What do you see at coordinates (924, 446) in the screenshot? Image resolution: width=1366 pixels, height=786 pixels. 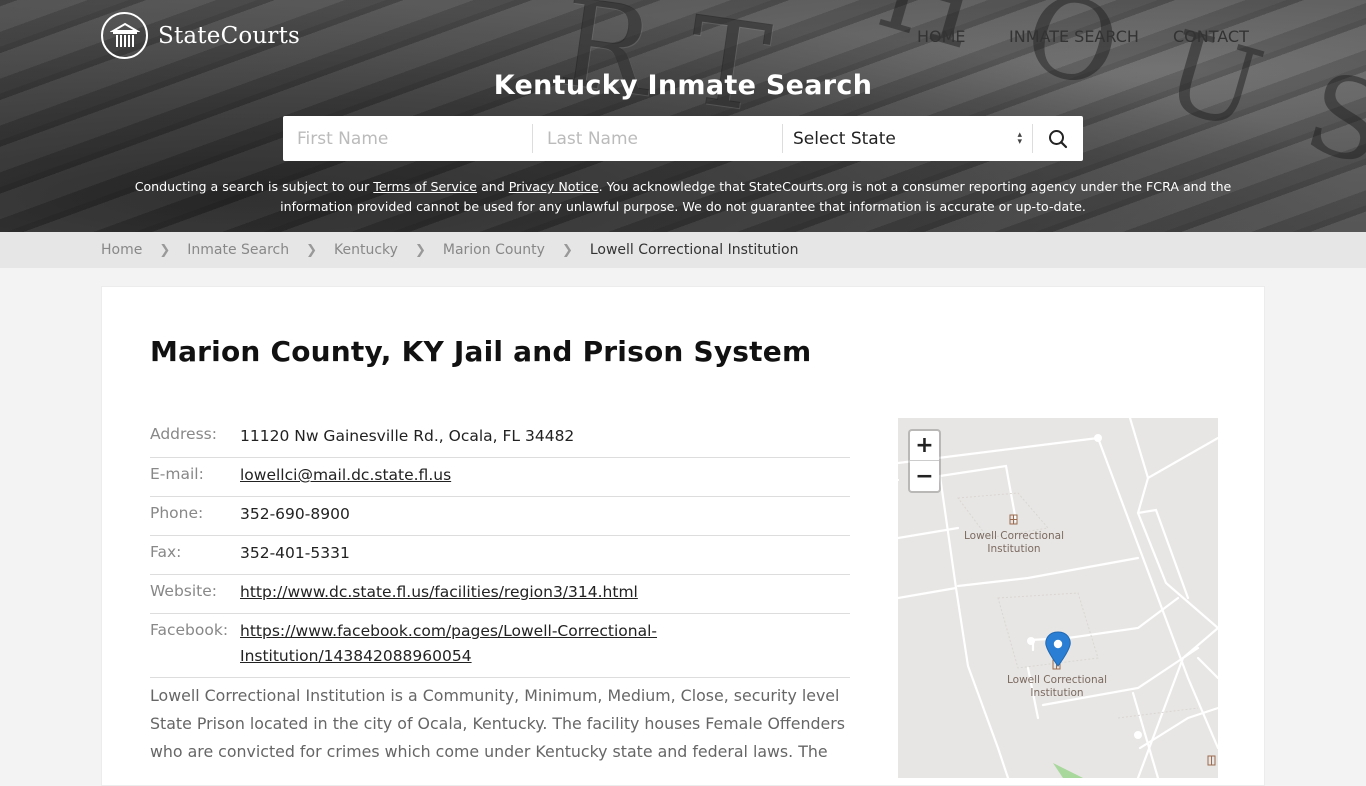 I see `zoom-in-button: +` at bounding box center [924, 446].